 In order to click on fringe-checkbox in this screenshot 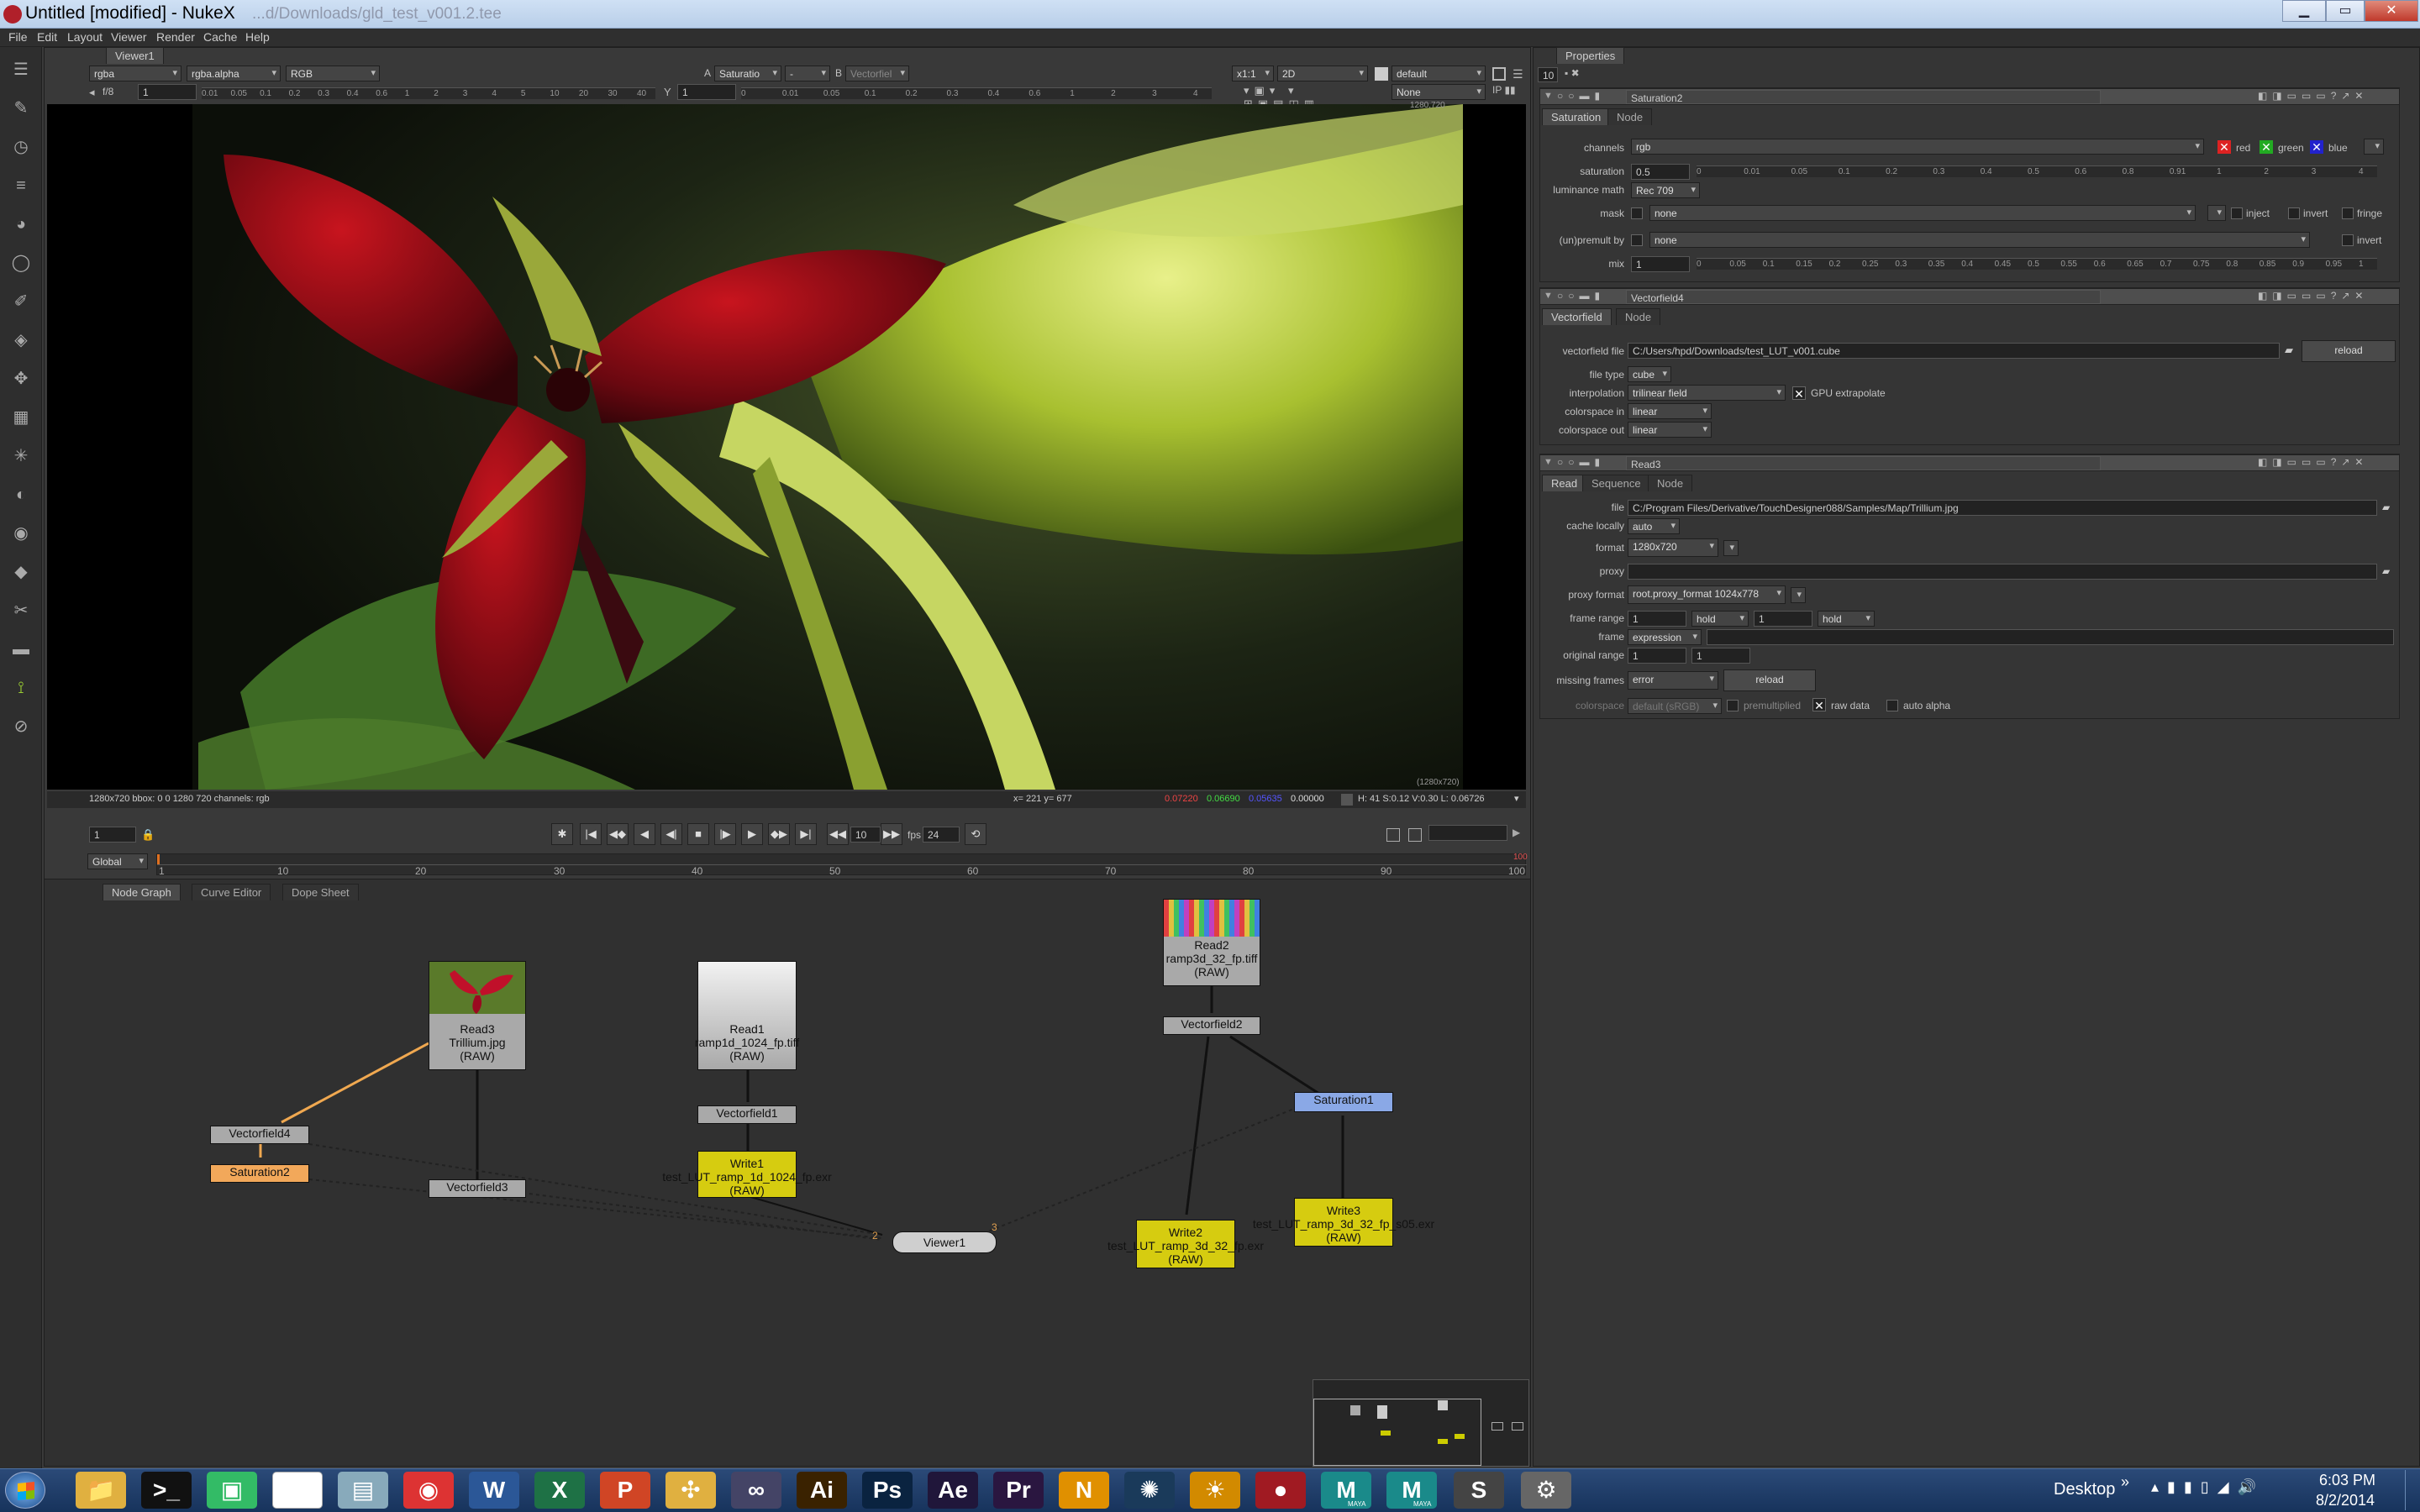, I will do `click(2348, 213)`.